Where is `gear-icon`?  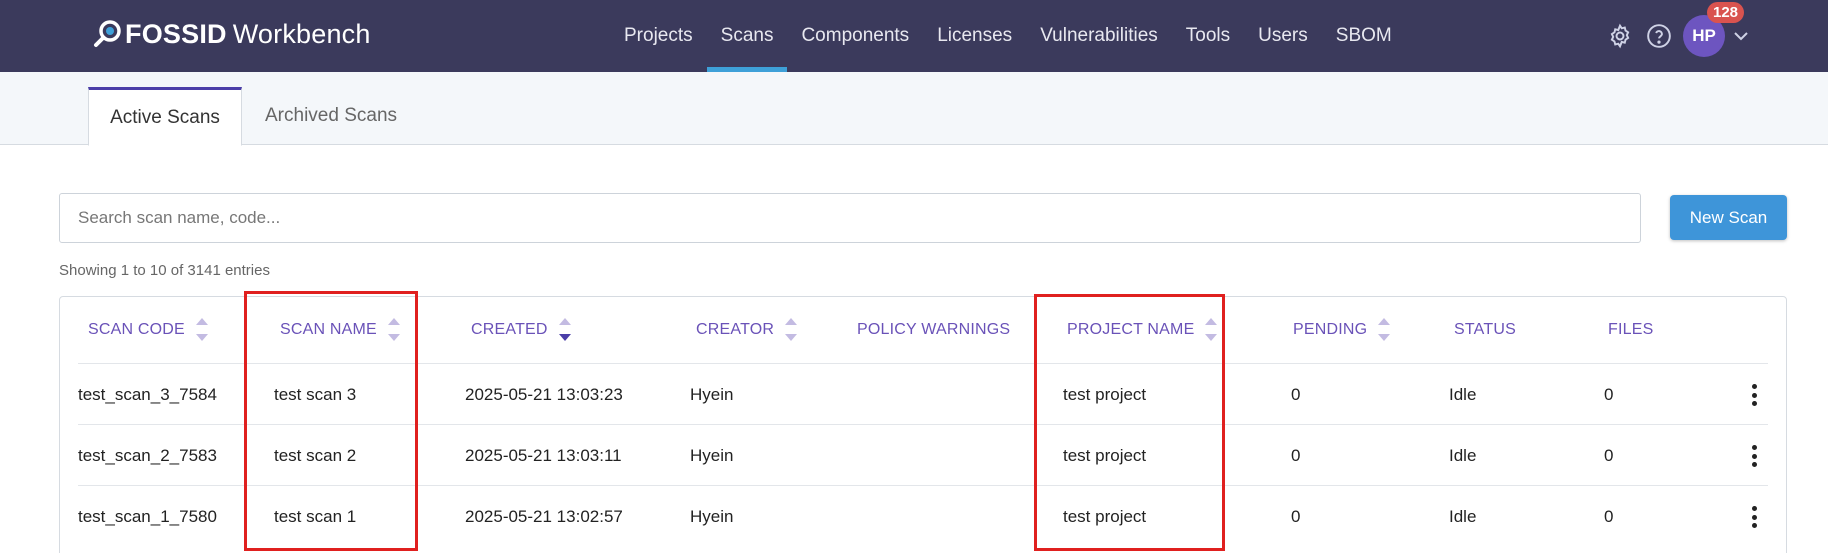 gear-icon is located at coordinates (1620, 36).